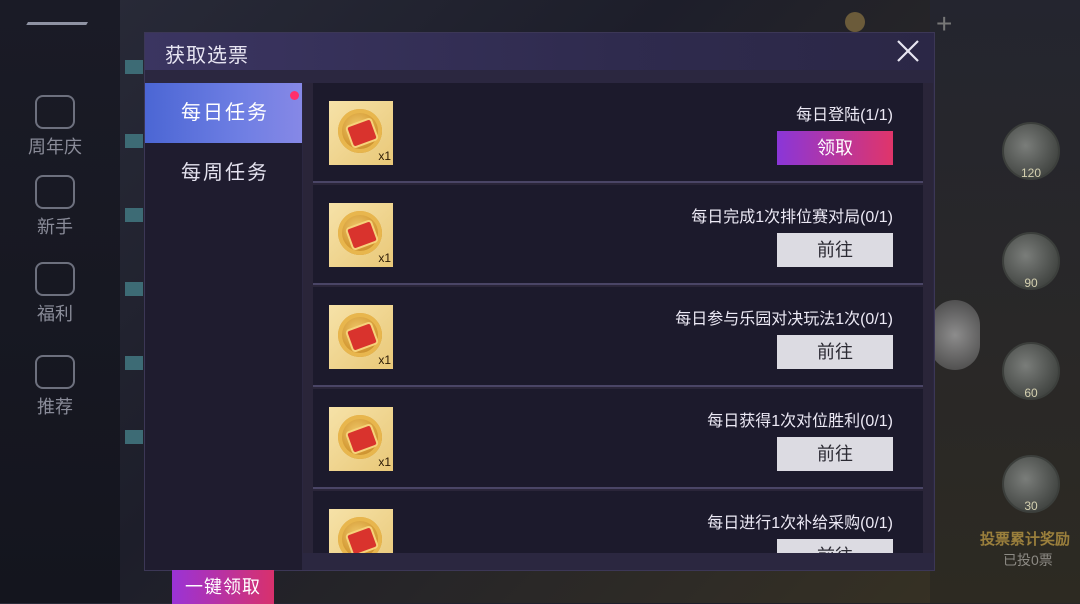 The height and width of the screenshot is (604, 1080). I want to click on nav-welfare: 福利, so click(55, 294).